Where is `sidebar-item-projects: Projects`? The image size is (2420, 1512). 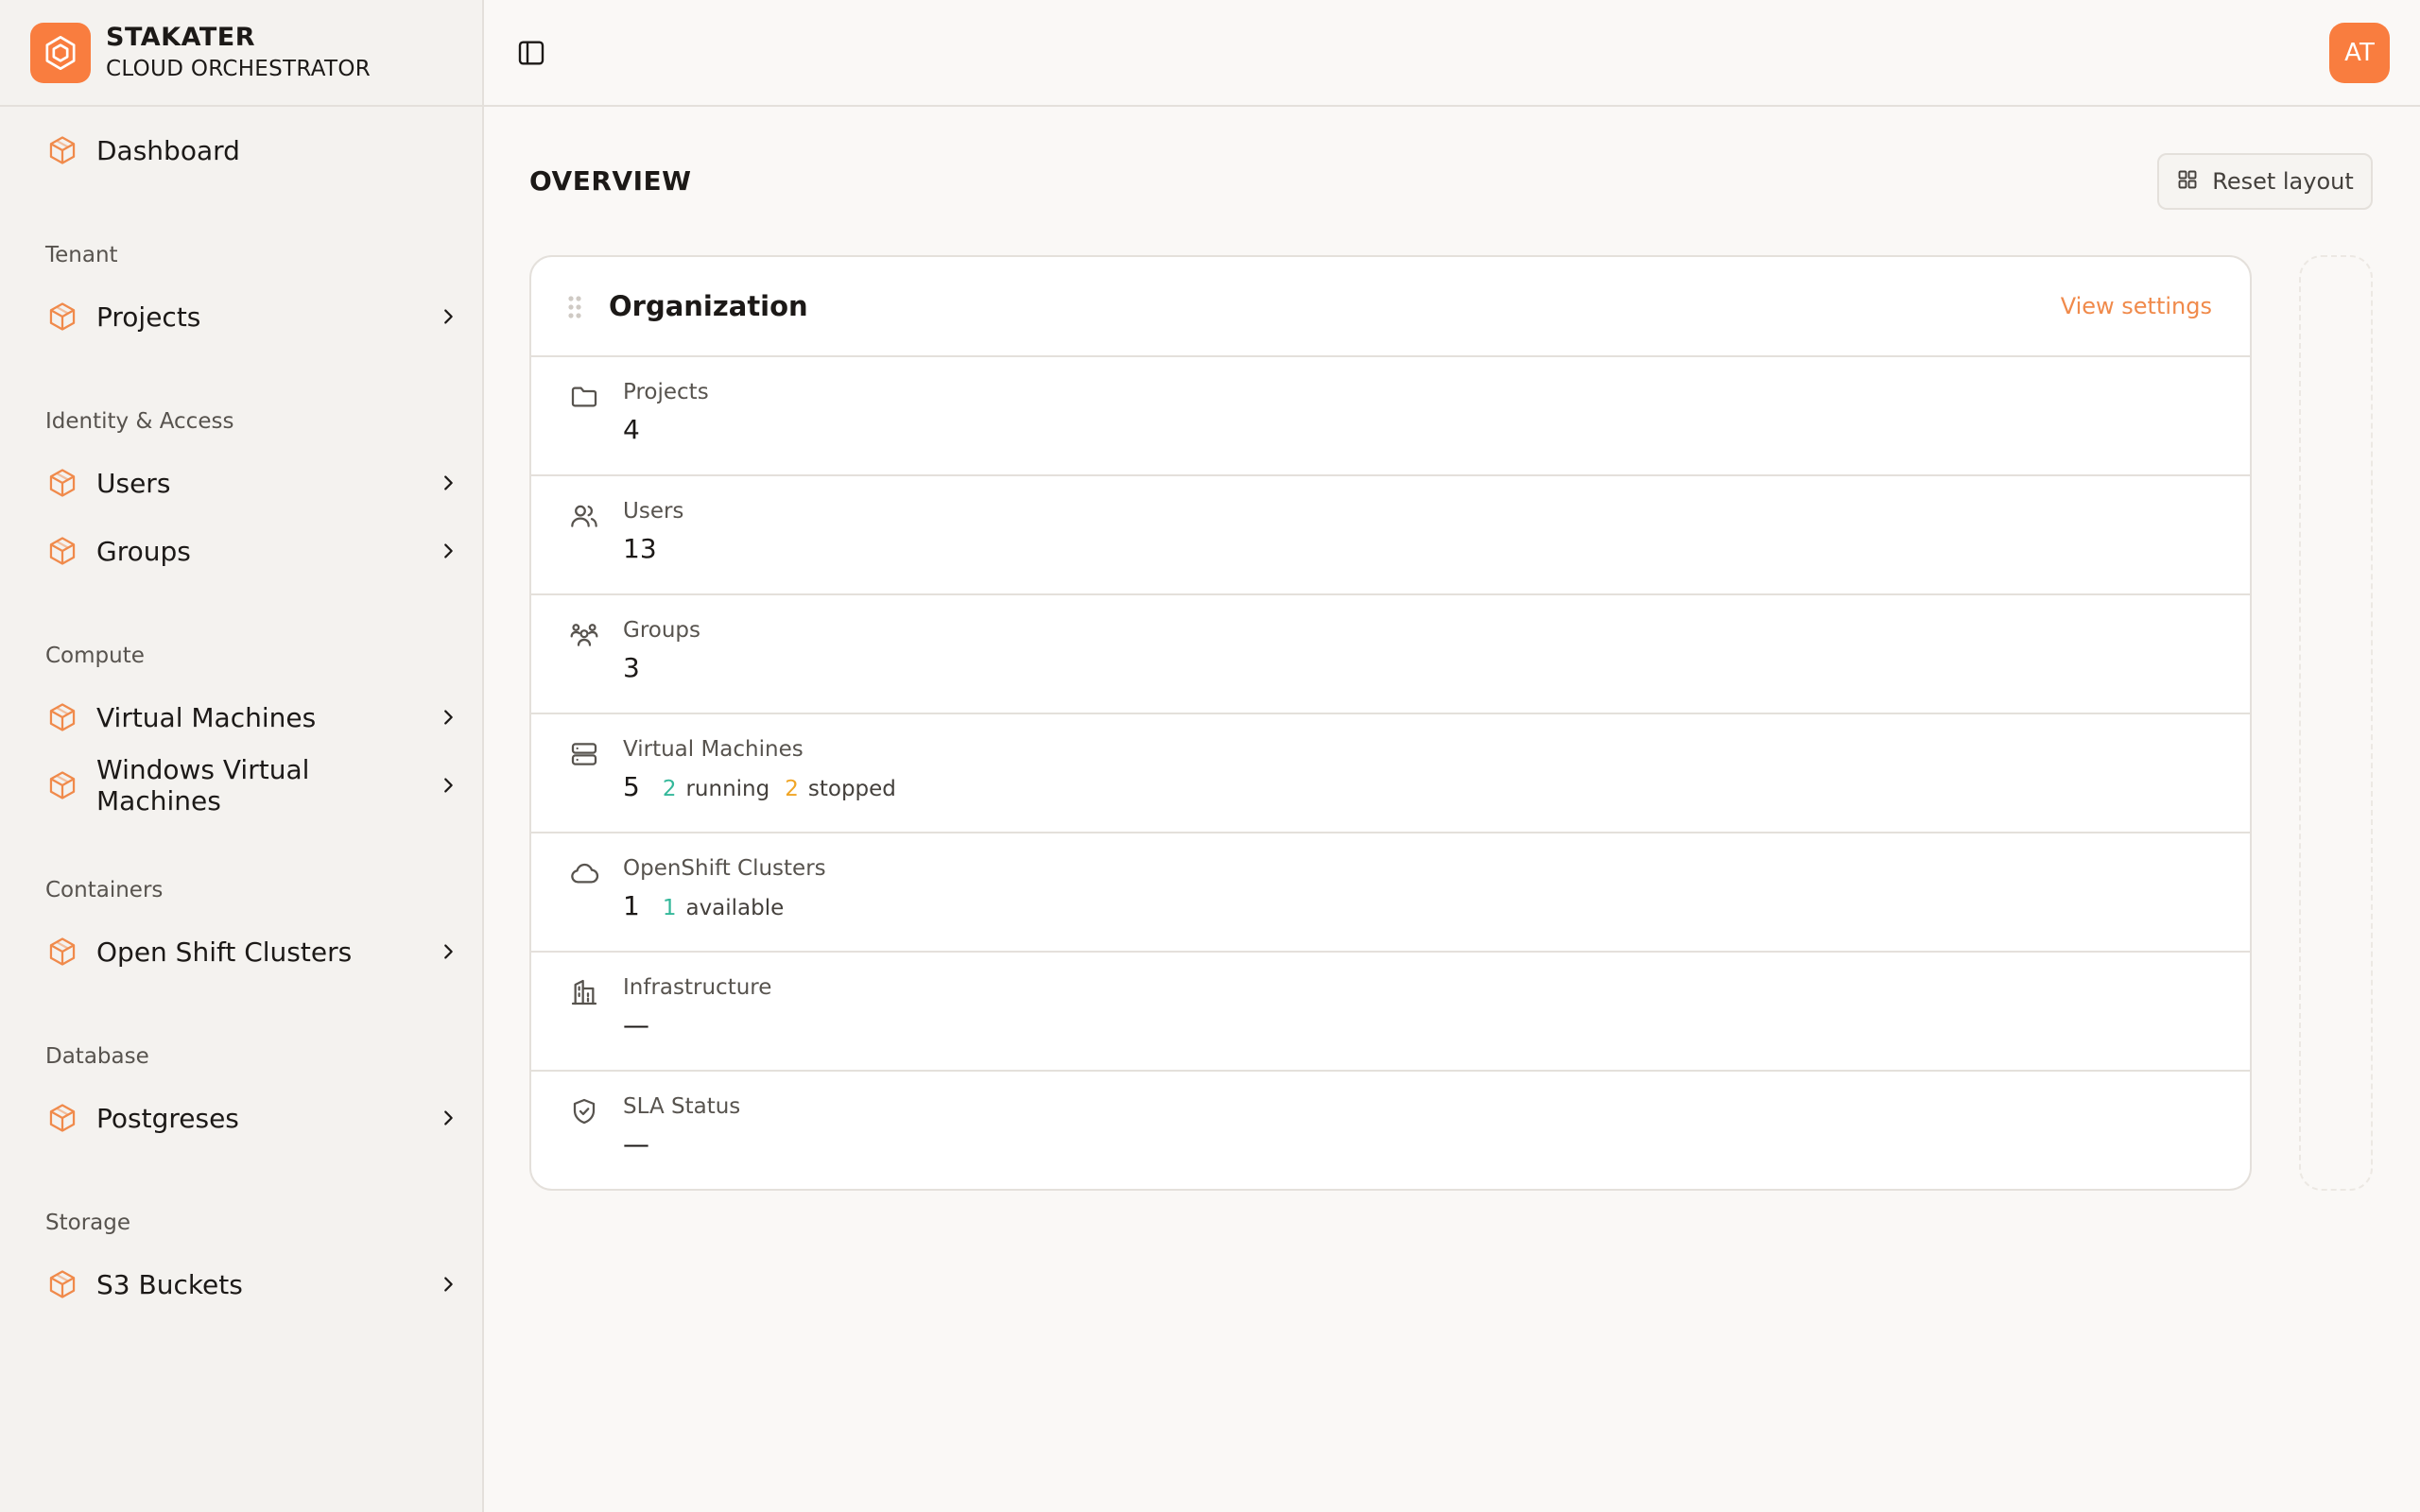 sidebar-item-projects: Projects is located at coordinates (253, 316).